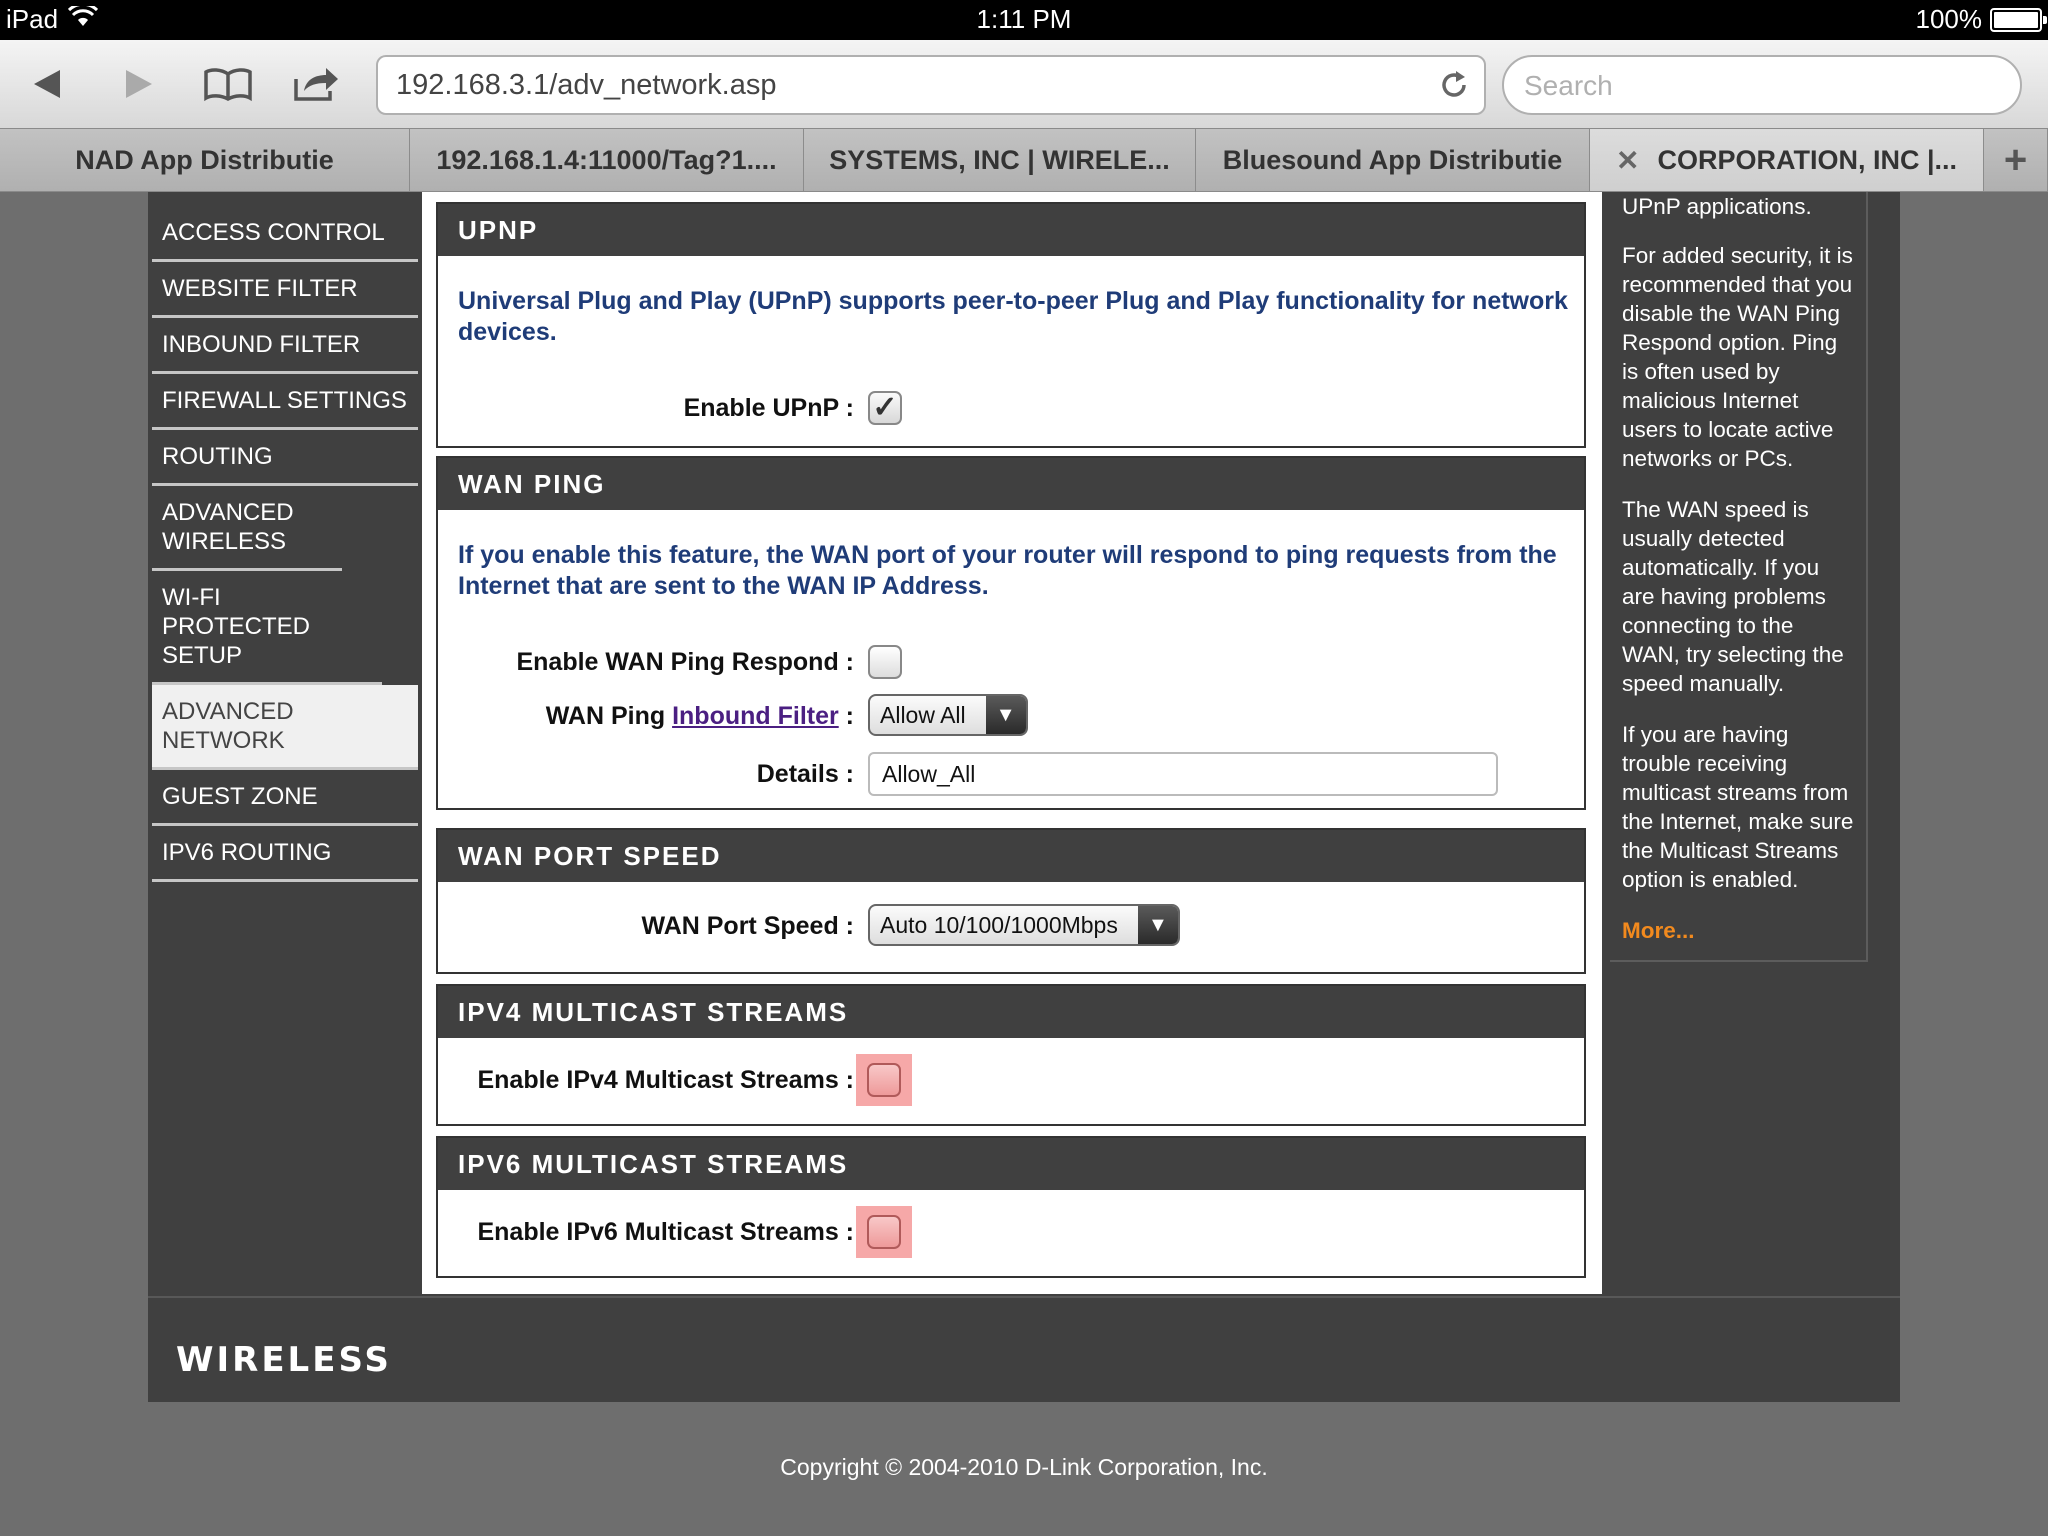 The width and height of the screenshot is (2048, 1536). What do you see at coordinates (1011, 484) in the screenshot?
I see `section-title: WAN PING` at bounding box center [1011, 484].